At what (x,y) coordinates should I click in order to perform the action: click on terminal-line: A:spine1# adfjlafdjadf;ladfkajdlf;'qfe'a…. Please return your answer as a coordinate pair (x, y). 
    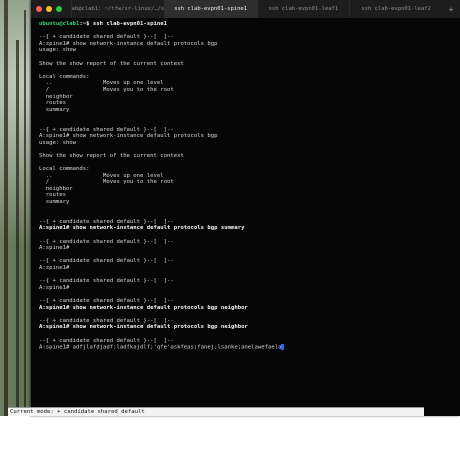
    Looking at the image, I should click on (247, 347).